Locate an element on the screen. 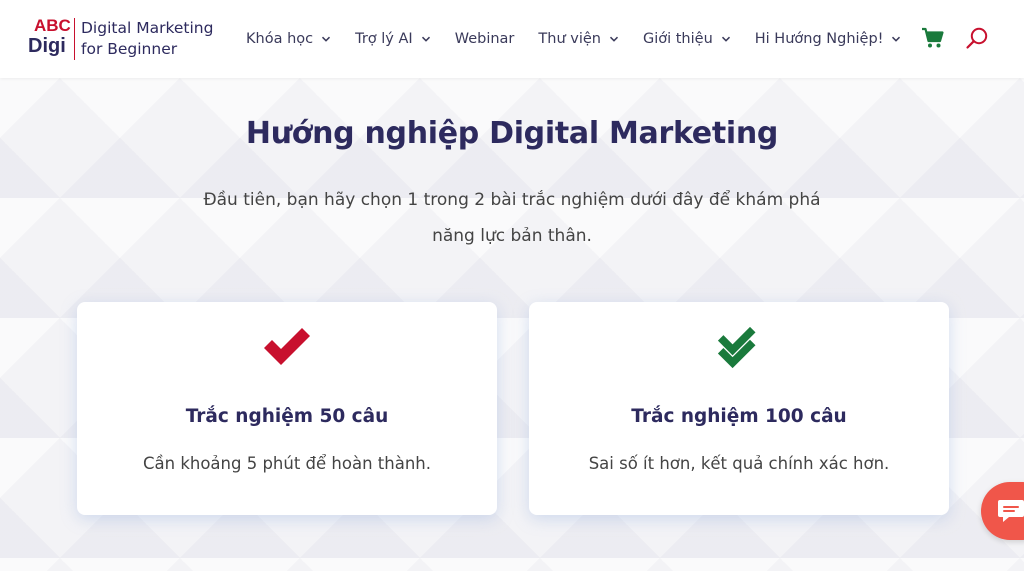  logo-line-1: Digital Marketing is located at coordinates (147, 28).